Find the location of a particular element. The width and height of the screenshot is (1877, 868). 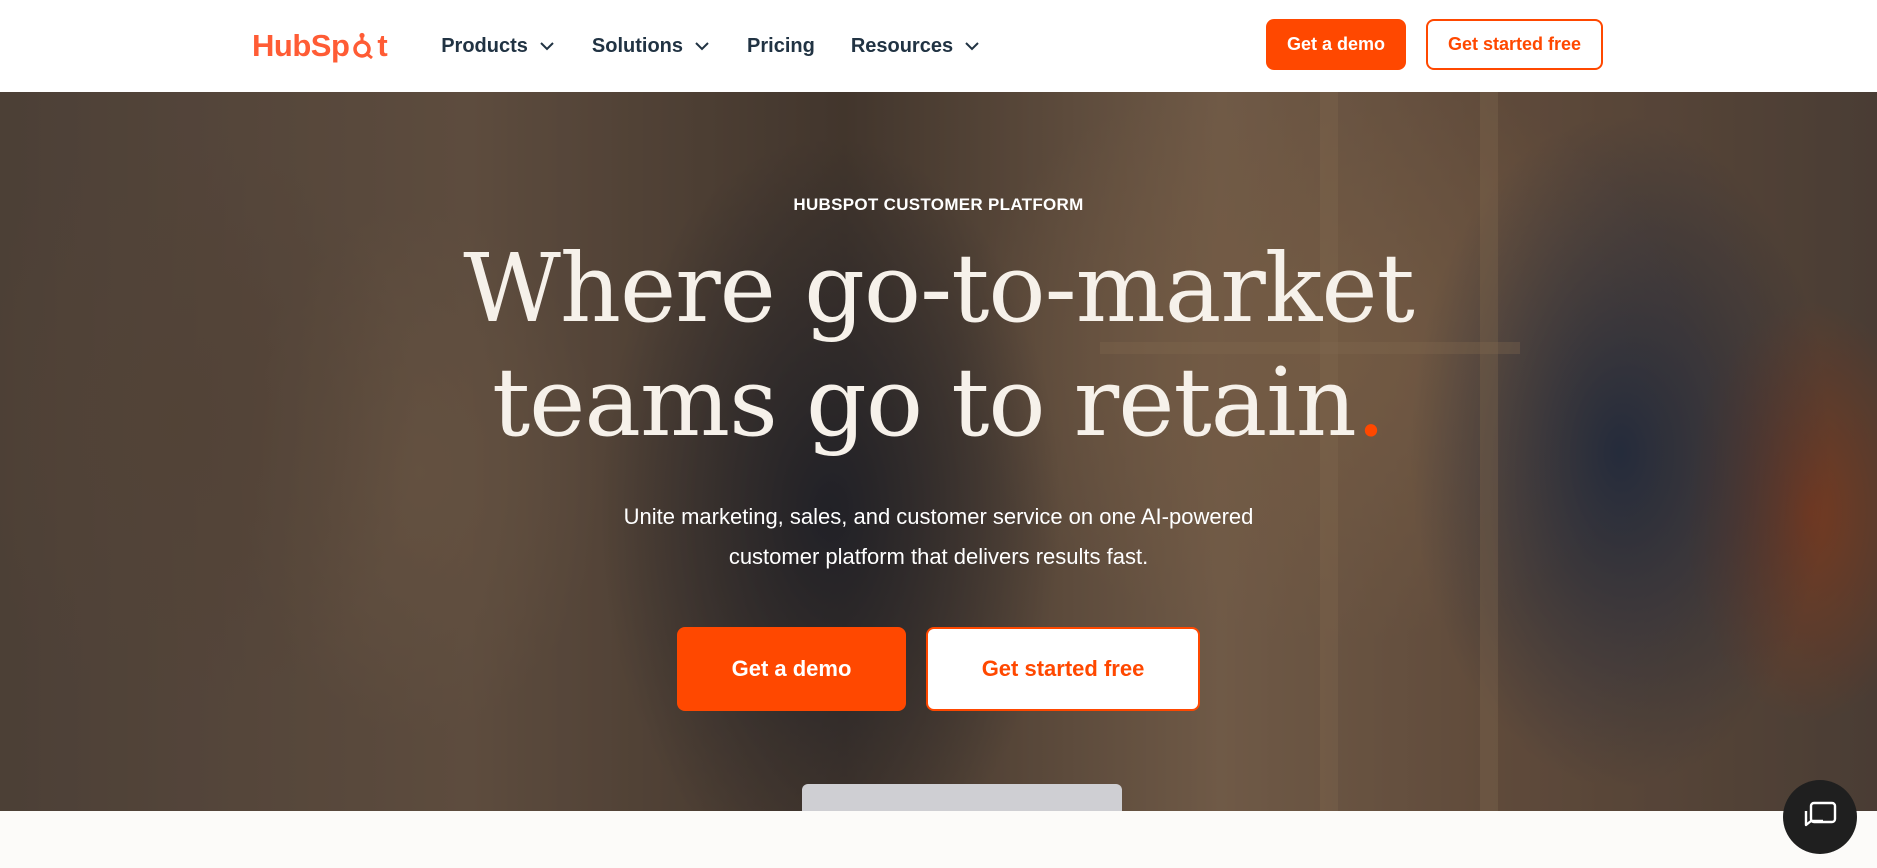

nav-products-label: Products is located at coordinates (484, 45).